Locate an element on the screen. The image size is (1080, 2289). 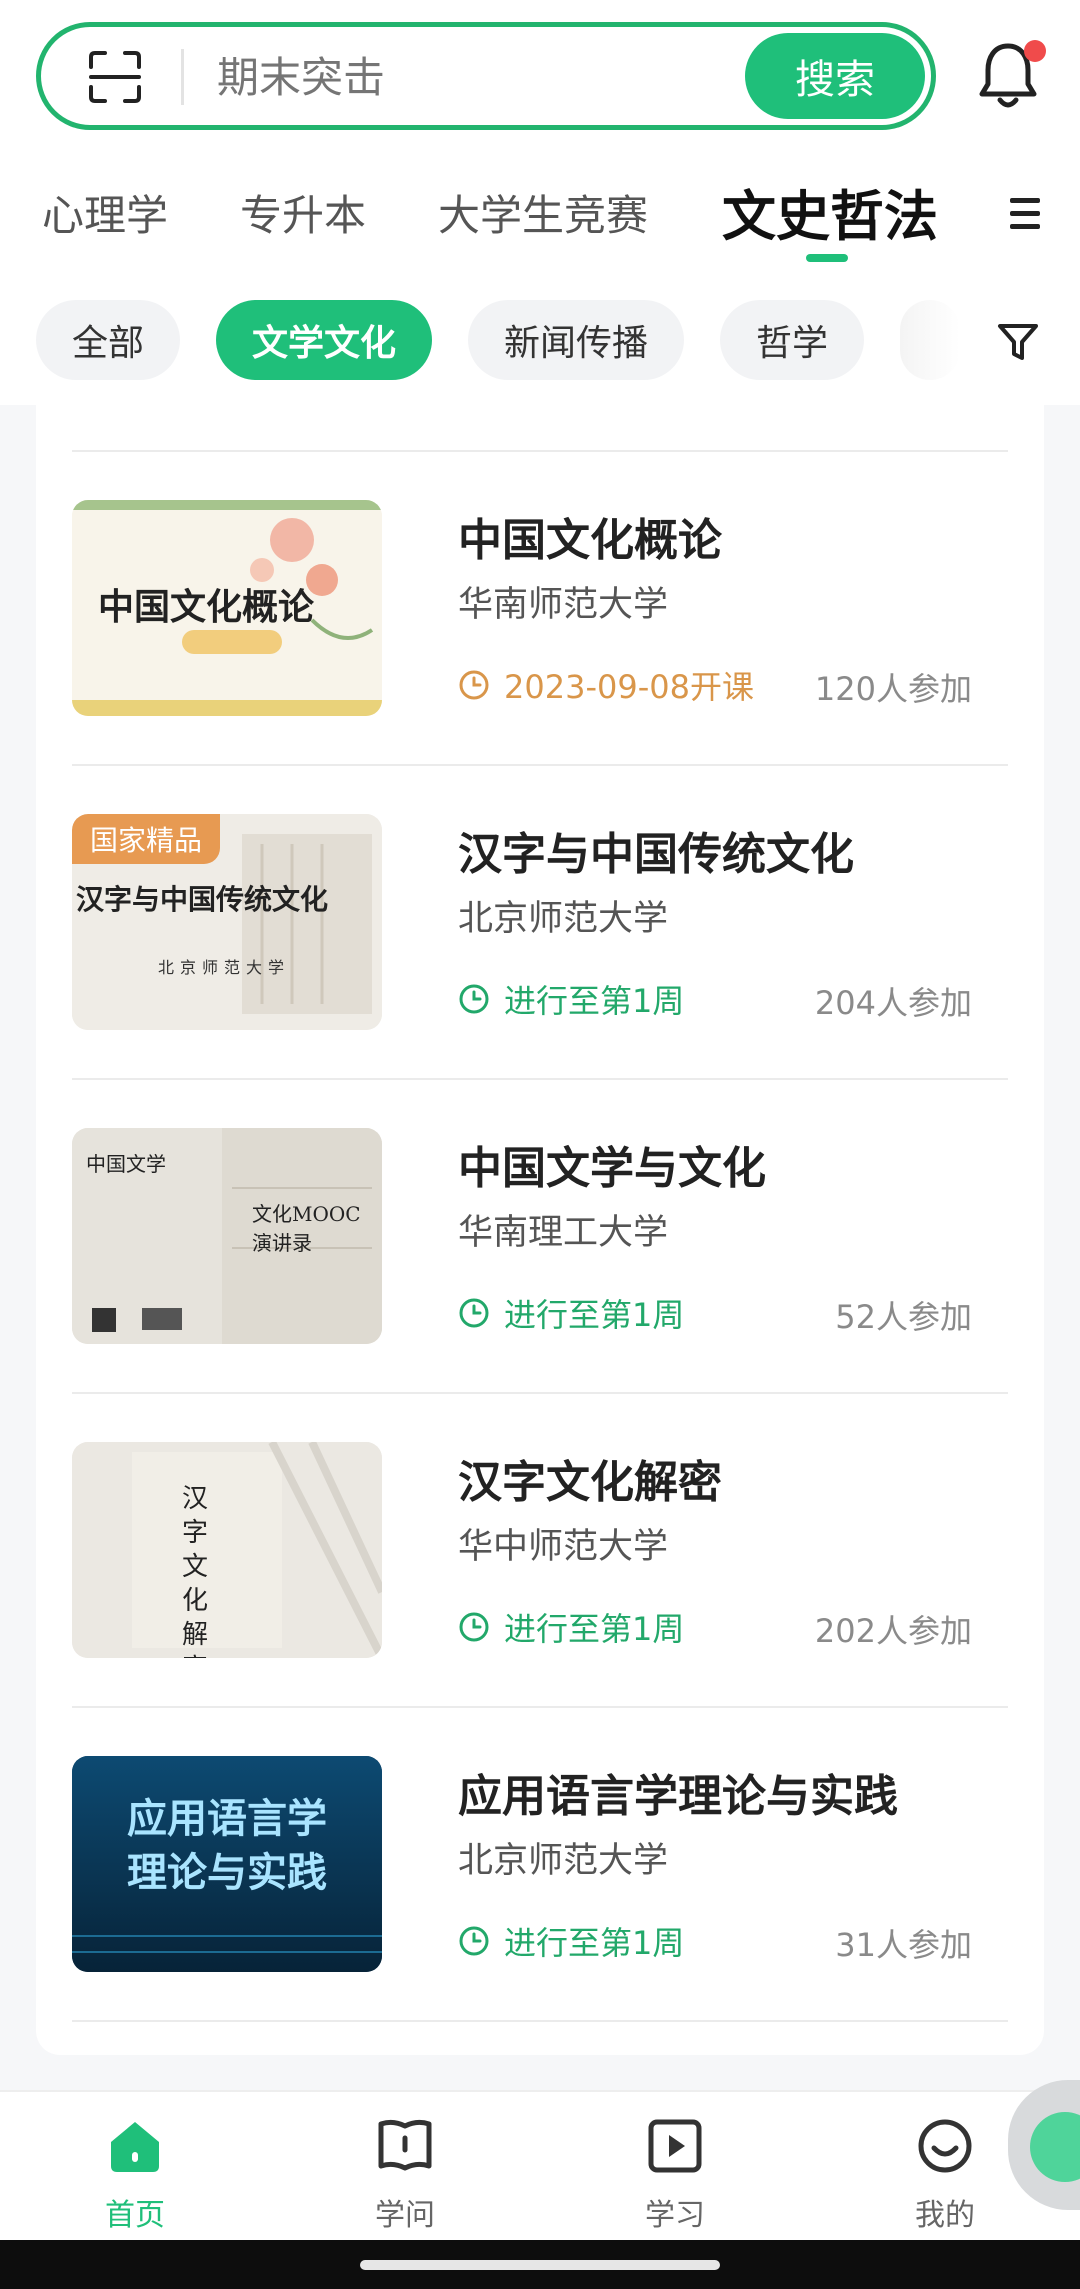
course-participants: 120人参加 is located at coordinates (893, 689).